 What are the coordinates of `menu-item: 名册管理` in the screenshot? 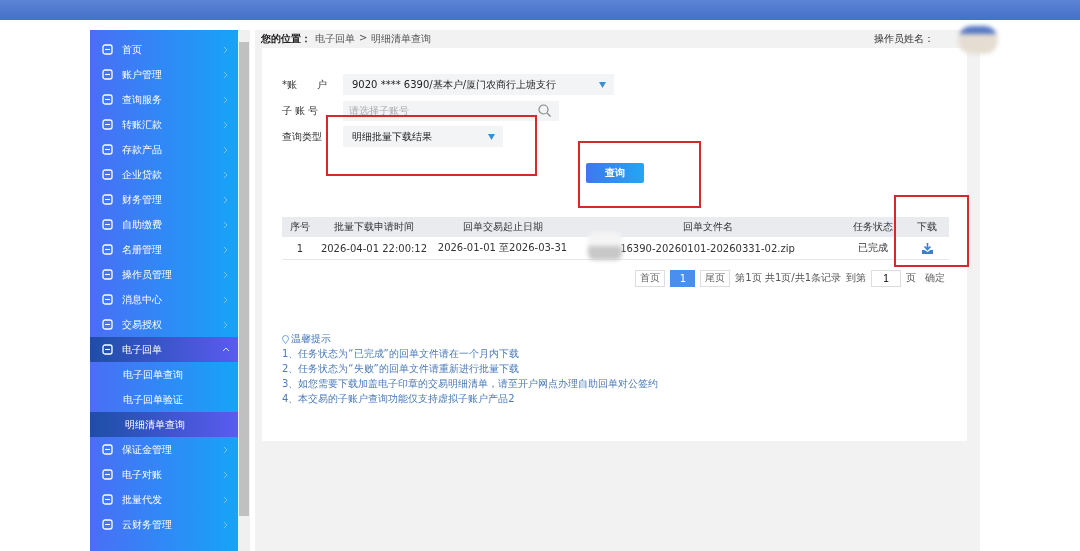 It's located at (164, 249).